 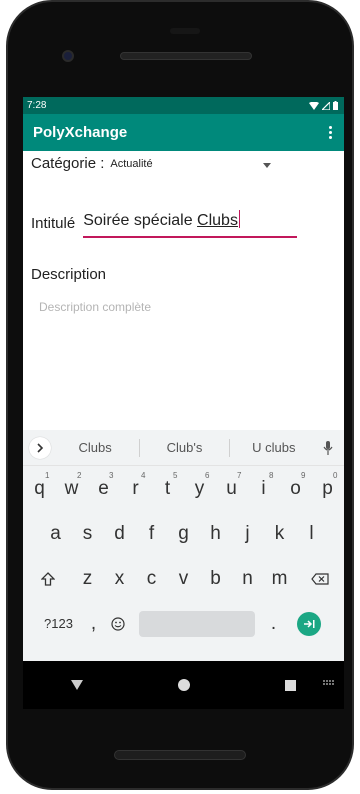 What do you see at coordinates (328, 489) in the screenshot?
I see `key-p: p0` at bounding box center [328, 489].